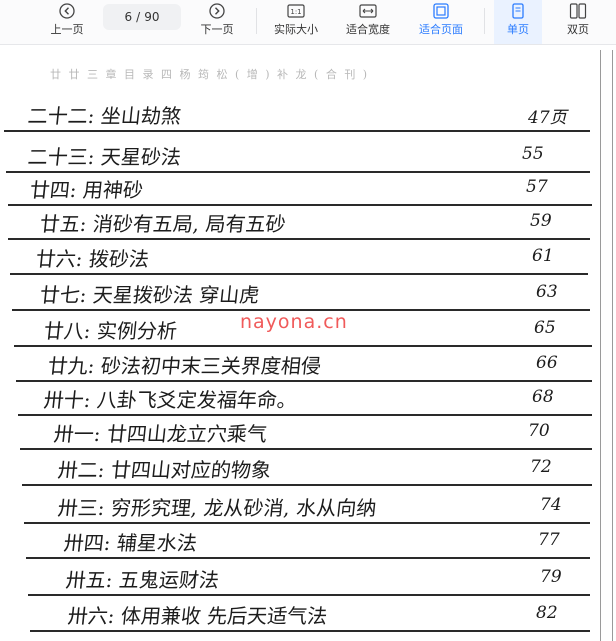  I want to click on toc-row: 卅六: 体用兼收 先后天适气法 82, so click(308, 614).